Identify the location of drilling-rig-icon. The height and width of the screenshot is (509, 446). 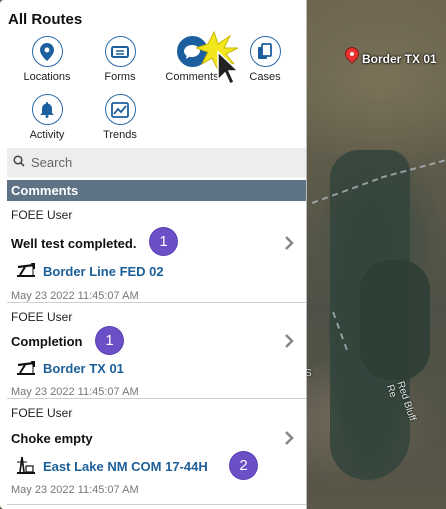
(26, 467).